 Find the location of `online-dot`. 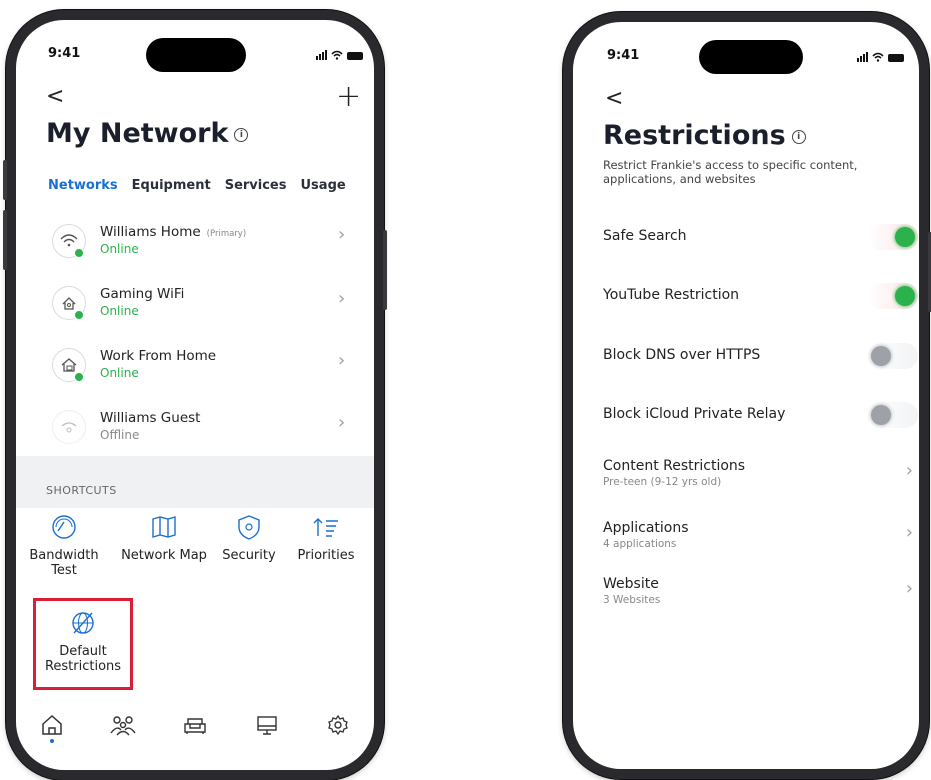

online-dot is located at coordinates (79, 253).